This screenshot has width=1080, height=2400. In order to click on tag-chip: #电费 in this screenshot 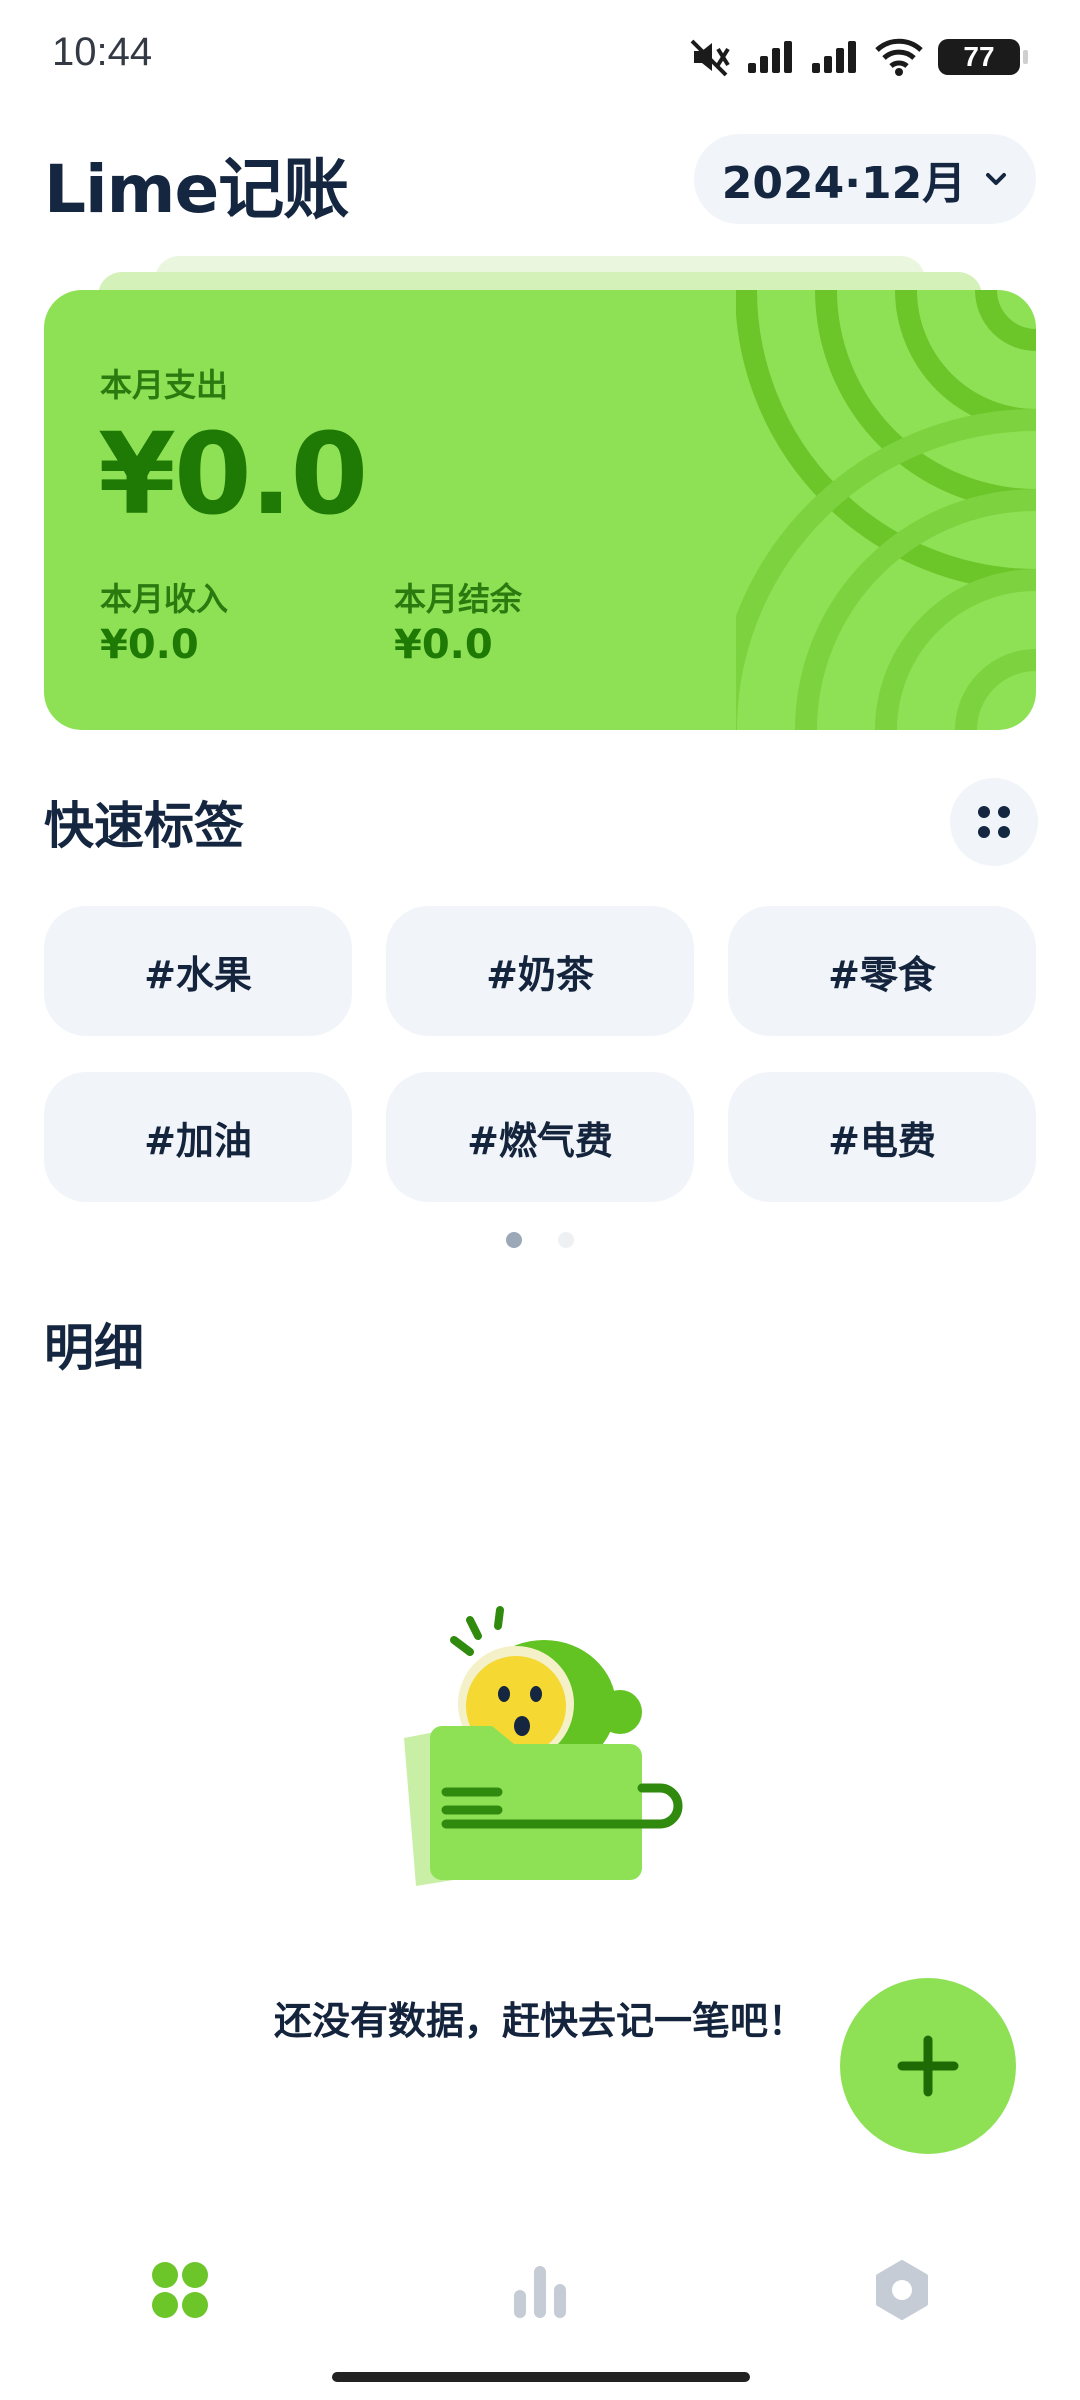, I will do `click(882, 1137)`.